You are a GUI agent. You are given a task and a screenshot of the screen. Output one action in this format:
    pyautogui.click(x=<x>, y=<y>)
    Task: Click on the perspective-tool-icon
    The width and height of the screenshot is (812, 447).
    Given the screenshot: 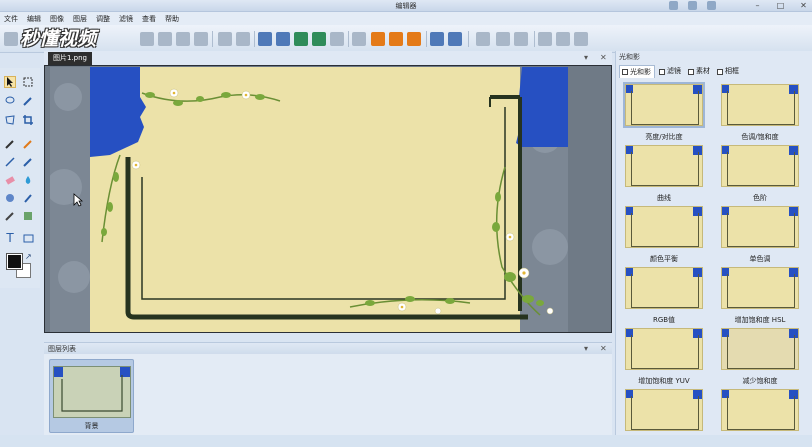 What is the action you would take?
    pyautogui.click(x=10, y=120)
    